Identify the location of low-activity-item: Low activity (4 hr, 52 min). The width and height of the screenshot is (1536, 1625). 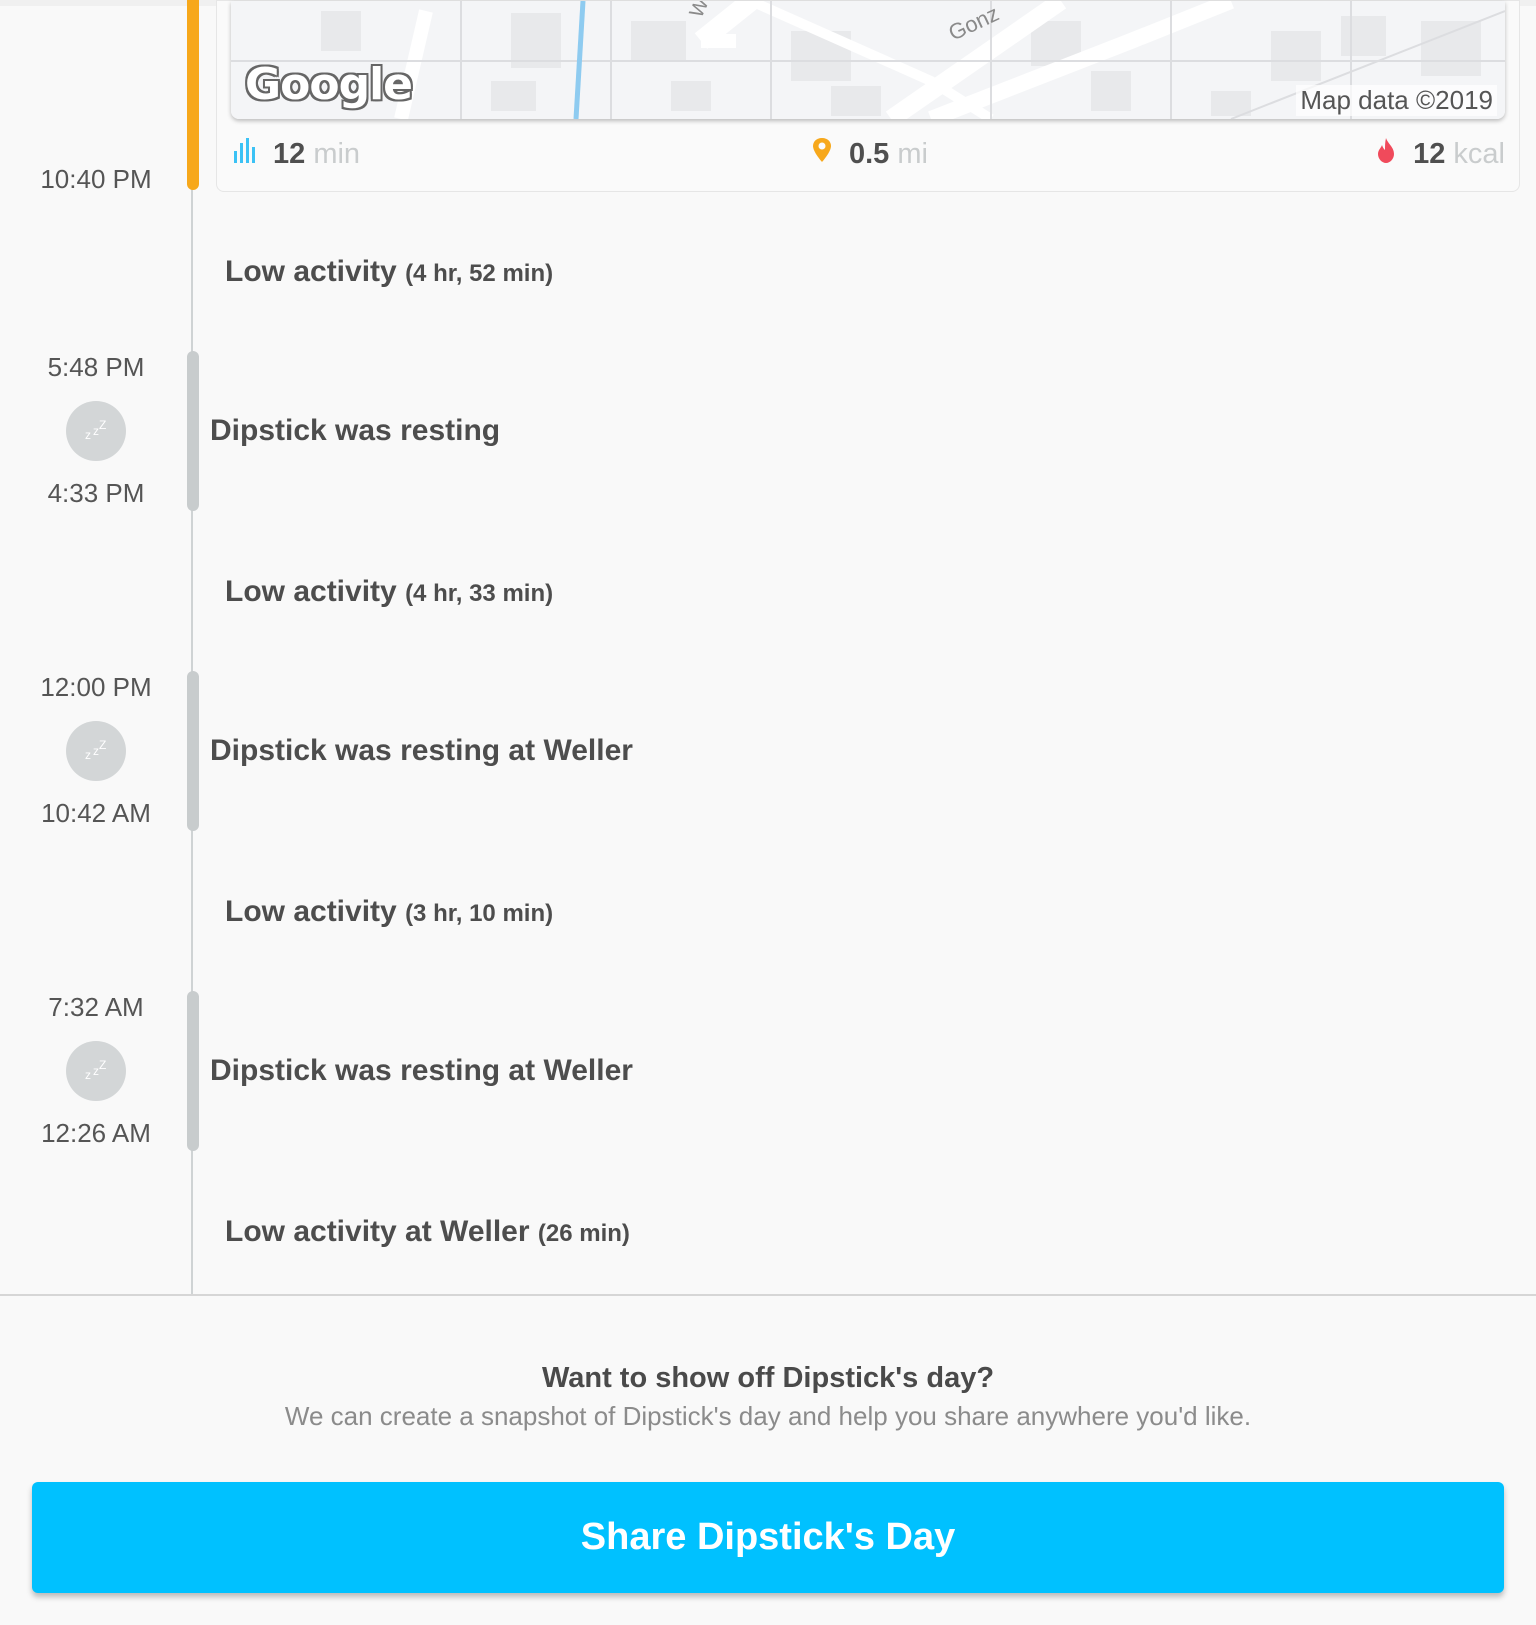
(389, 272).